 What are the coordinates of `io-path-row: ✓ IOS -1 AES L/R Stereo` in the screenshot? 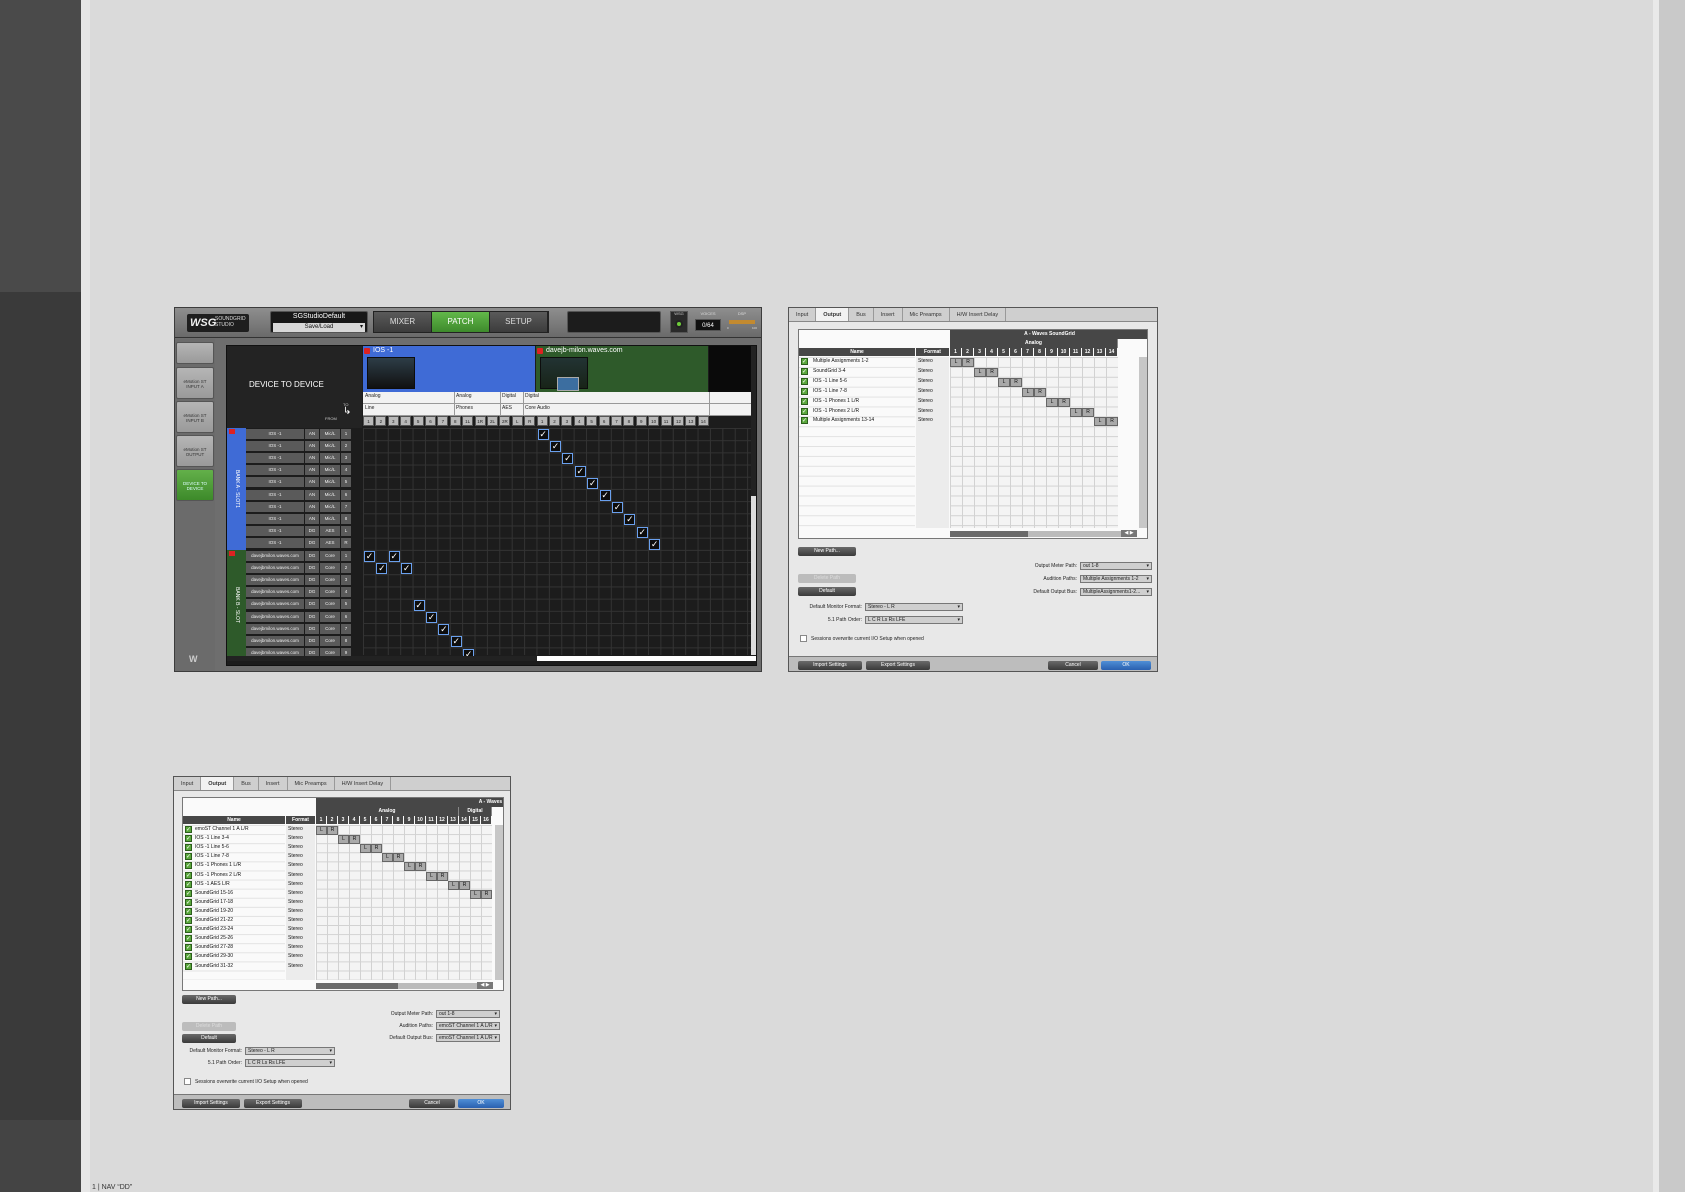 It's located at (249, 884).